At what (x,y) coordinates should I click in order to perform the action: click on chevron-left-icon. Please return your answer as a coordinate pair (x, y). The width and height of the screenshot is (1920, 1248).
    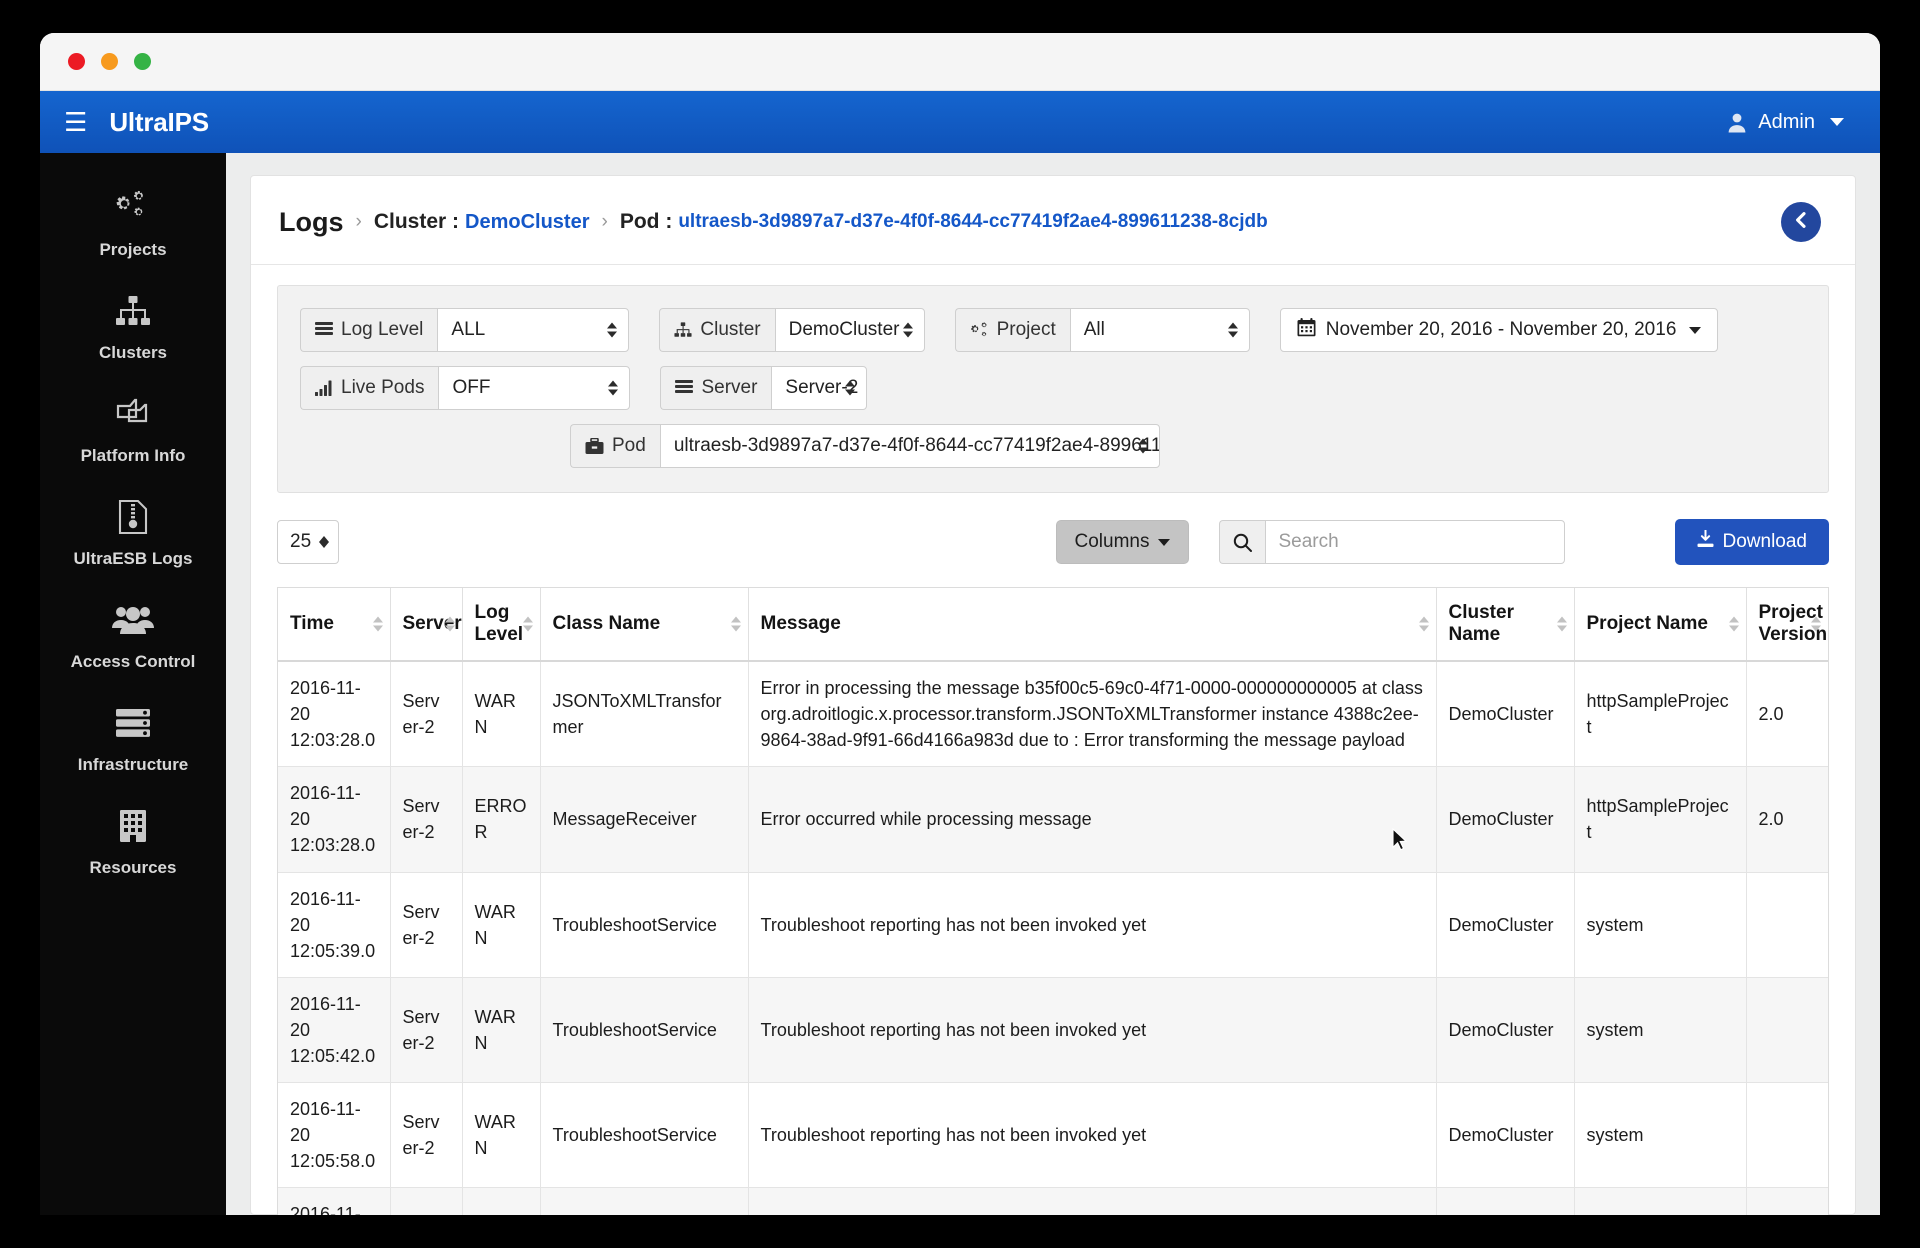
    Looking at the image, I should click on (1801, 222).